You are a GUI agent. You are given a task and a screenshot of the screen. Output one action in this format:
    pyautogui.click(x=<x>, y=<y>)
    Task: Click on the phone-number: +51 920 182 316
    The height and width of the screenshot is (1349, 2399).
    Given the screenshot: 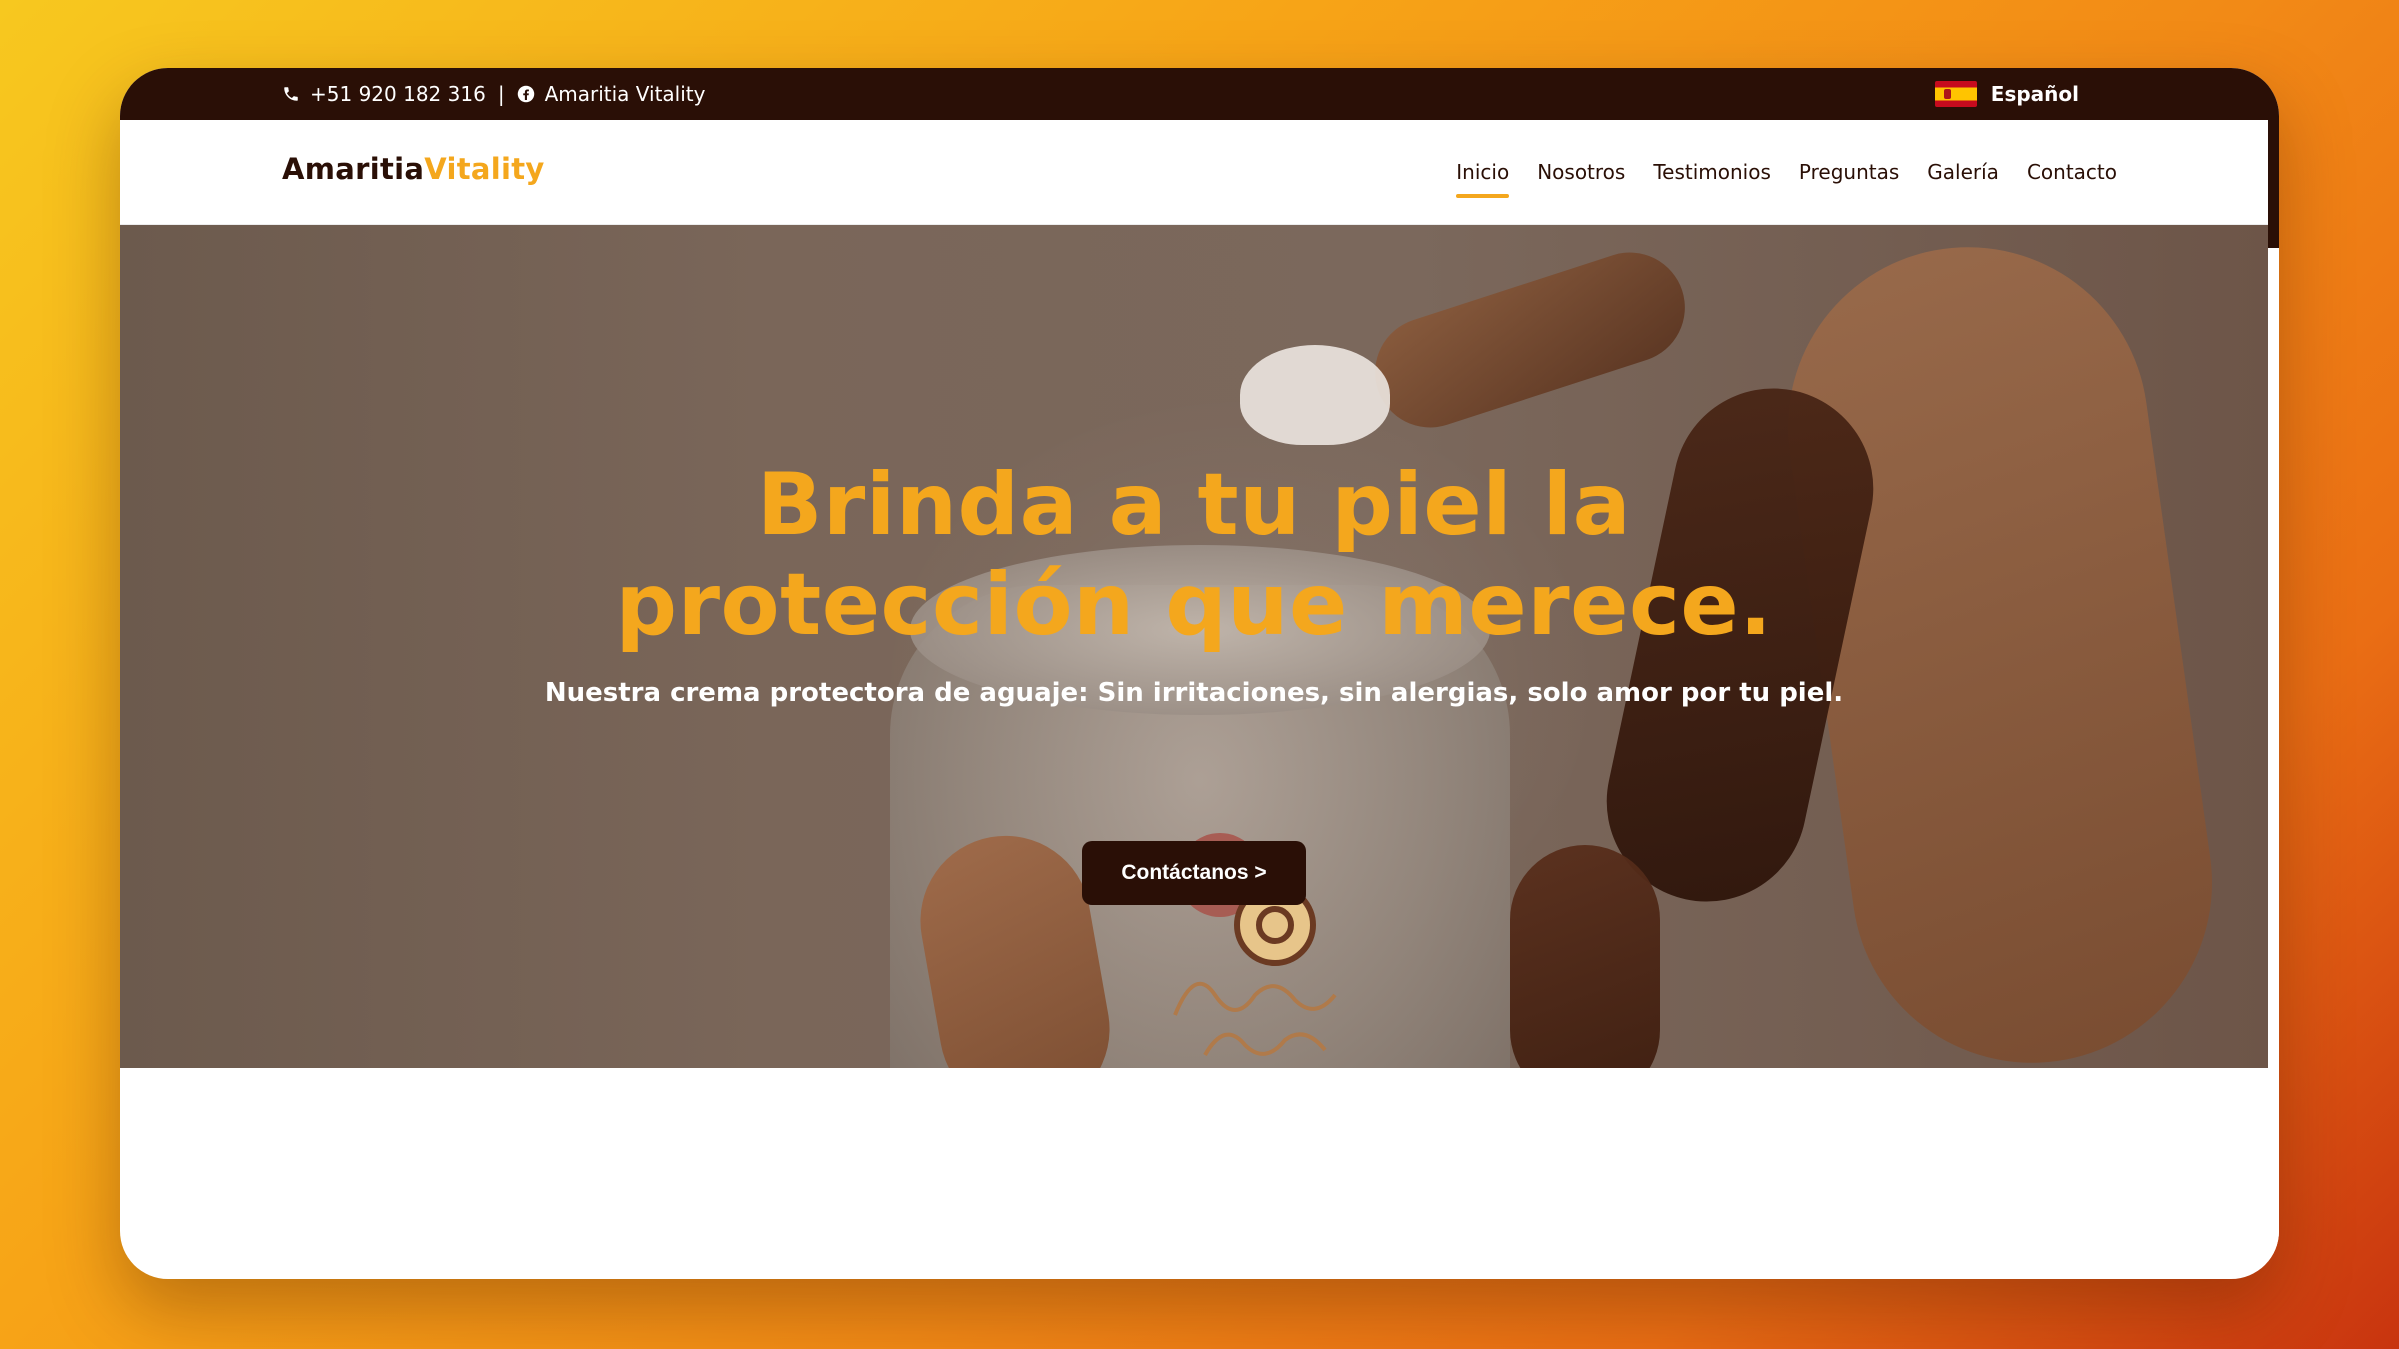 What is the action you would take?
    pyautogui.click(x=398, y=94)
    